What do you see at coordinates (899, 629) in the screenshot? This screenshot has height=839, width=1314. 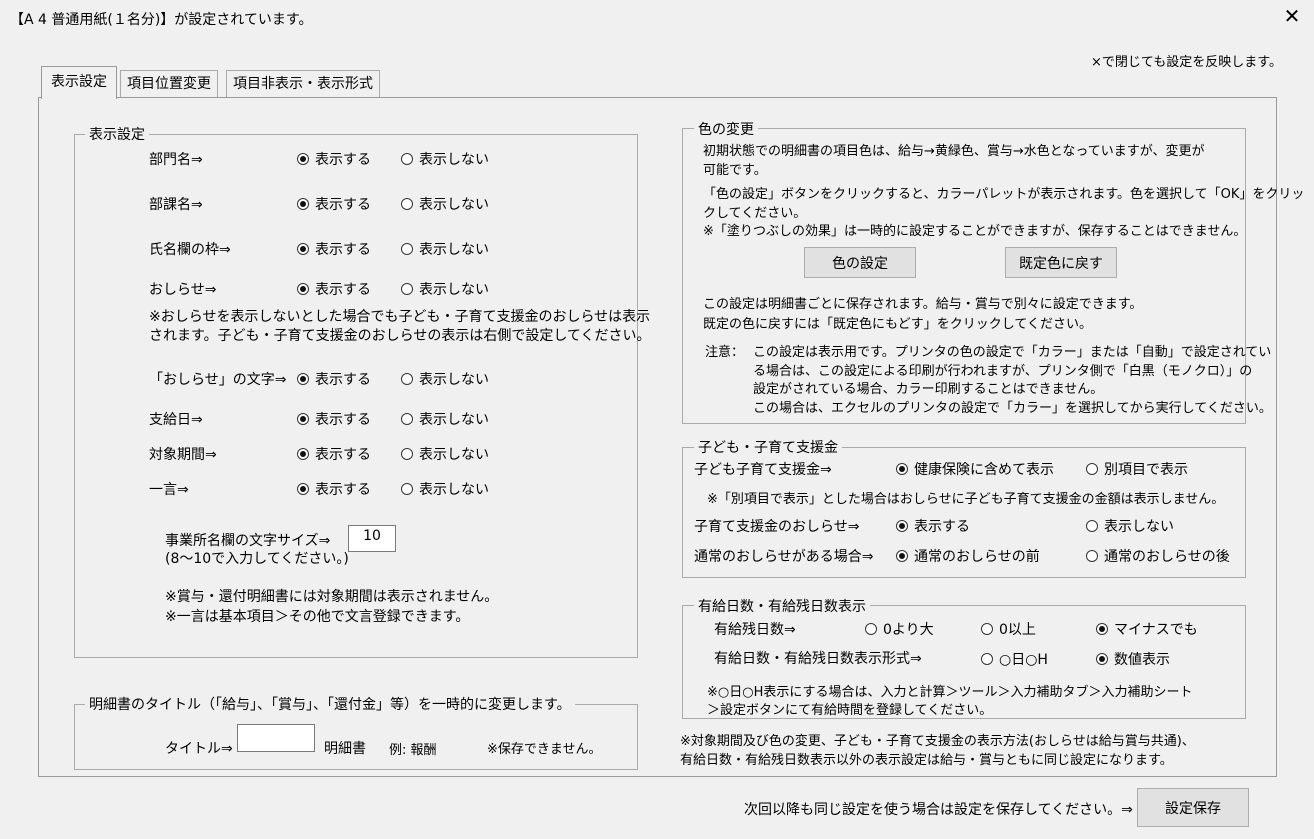 I see `radio-greater-than-zero: 0より大` at bounding box center [899, 629].